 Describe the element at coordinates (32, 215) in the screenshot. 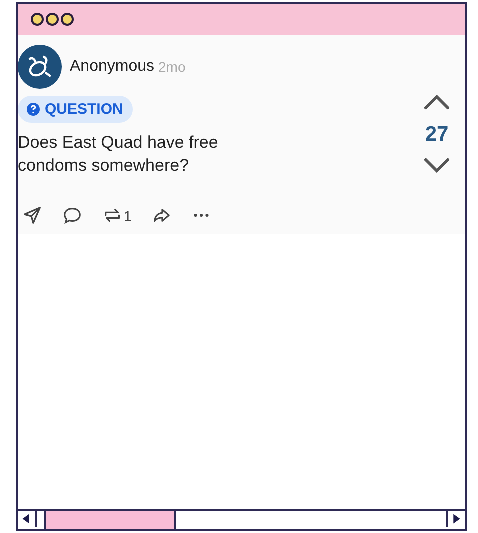

I see `send-icon` at that location.